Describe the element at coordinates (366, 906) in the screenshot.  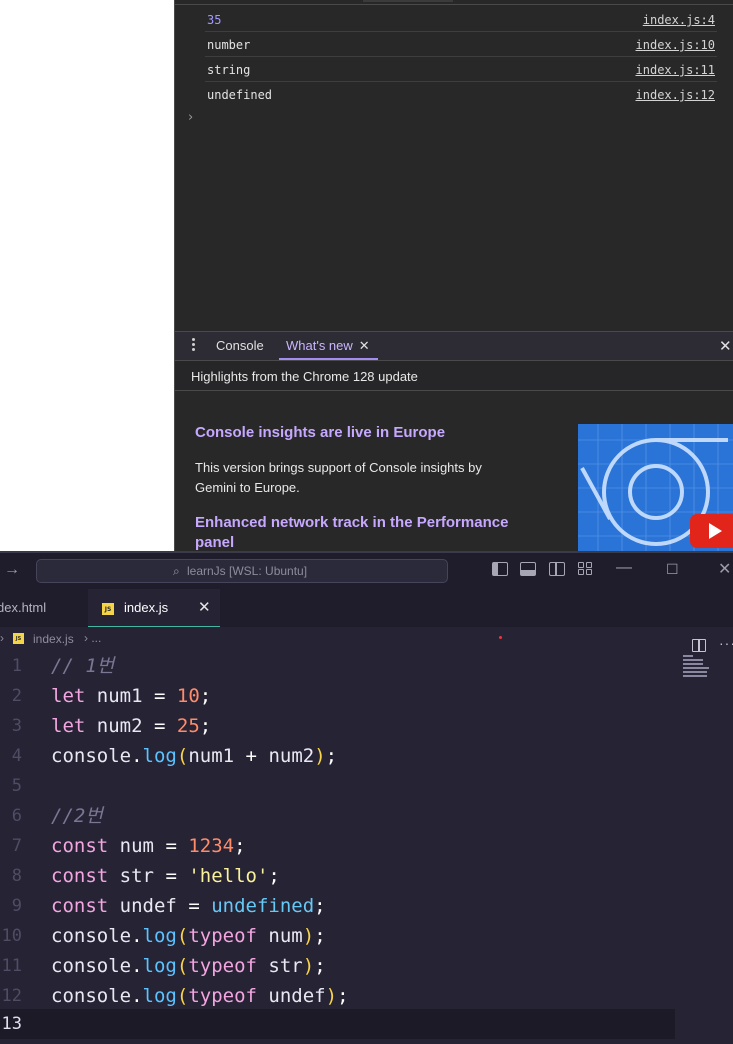
I see `code-line: 9 const undef = undefined;` at that location.